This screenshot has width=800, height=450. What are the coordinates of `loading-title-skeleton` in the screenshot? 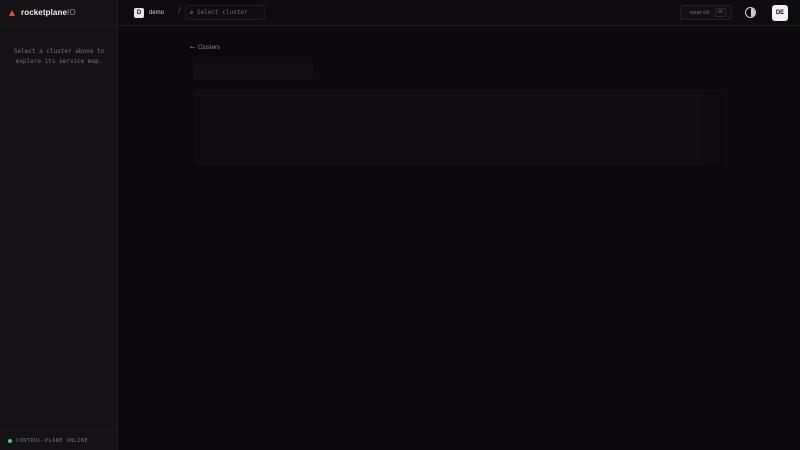 It's located at (253, 71).